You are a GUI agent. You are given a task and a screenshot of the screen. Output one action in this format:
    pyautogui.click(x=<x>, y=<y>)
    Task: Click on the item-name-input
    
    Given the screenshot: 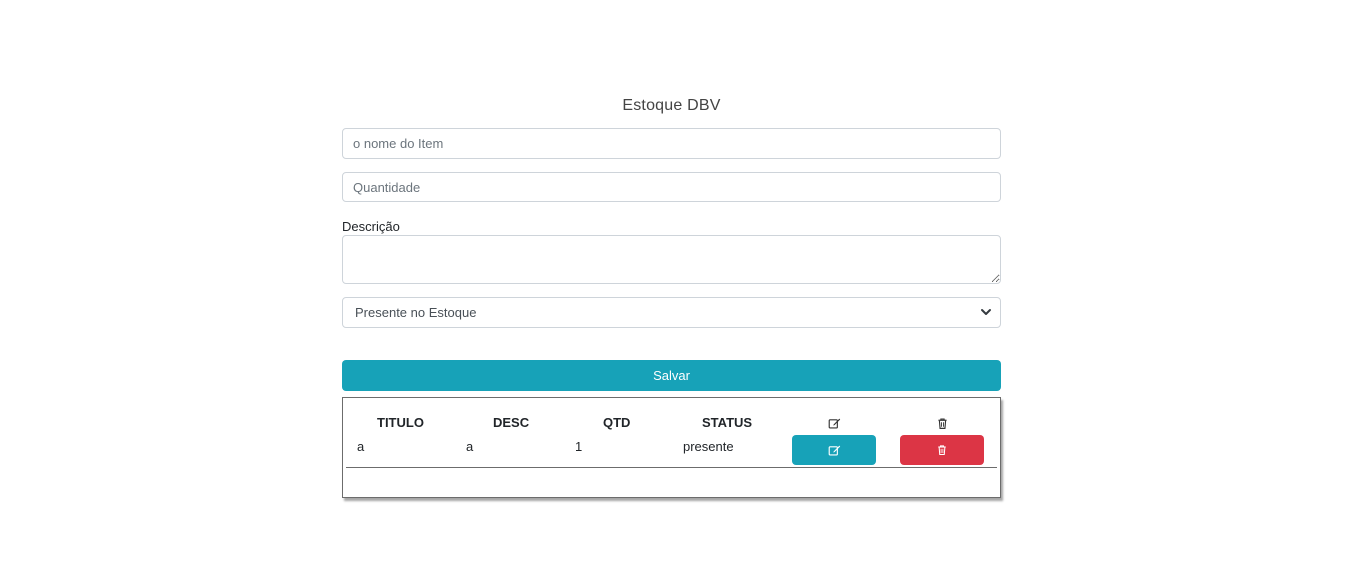 What is the action you would take?
    pyautogui.click(x=671, y=143)
    